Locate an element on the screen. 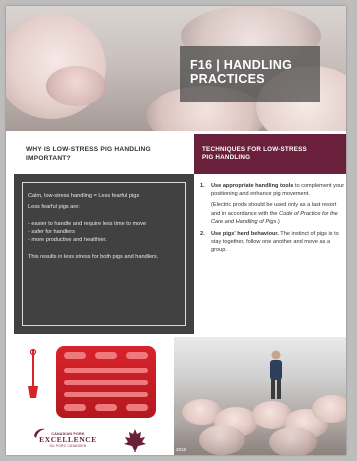 The width and height of the screenshot is (357, 461). item-number: 2. is located at coordinates (202, 234).